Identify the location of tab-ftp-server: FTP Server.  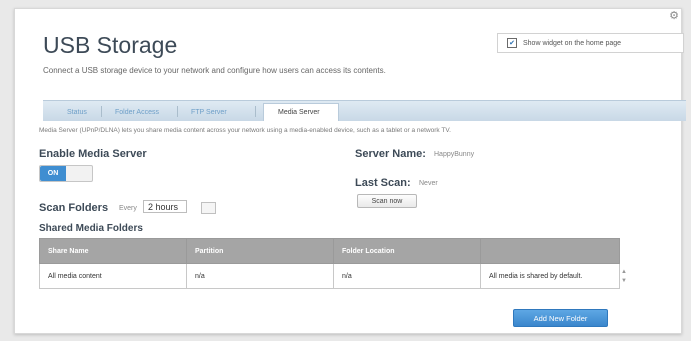
(209, 112).